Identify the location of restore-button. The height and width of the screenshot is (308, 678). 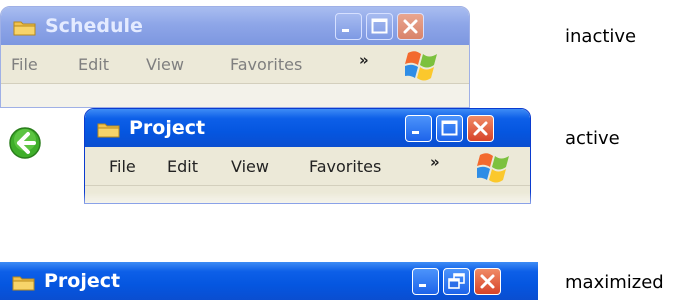
(456, 281).